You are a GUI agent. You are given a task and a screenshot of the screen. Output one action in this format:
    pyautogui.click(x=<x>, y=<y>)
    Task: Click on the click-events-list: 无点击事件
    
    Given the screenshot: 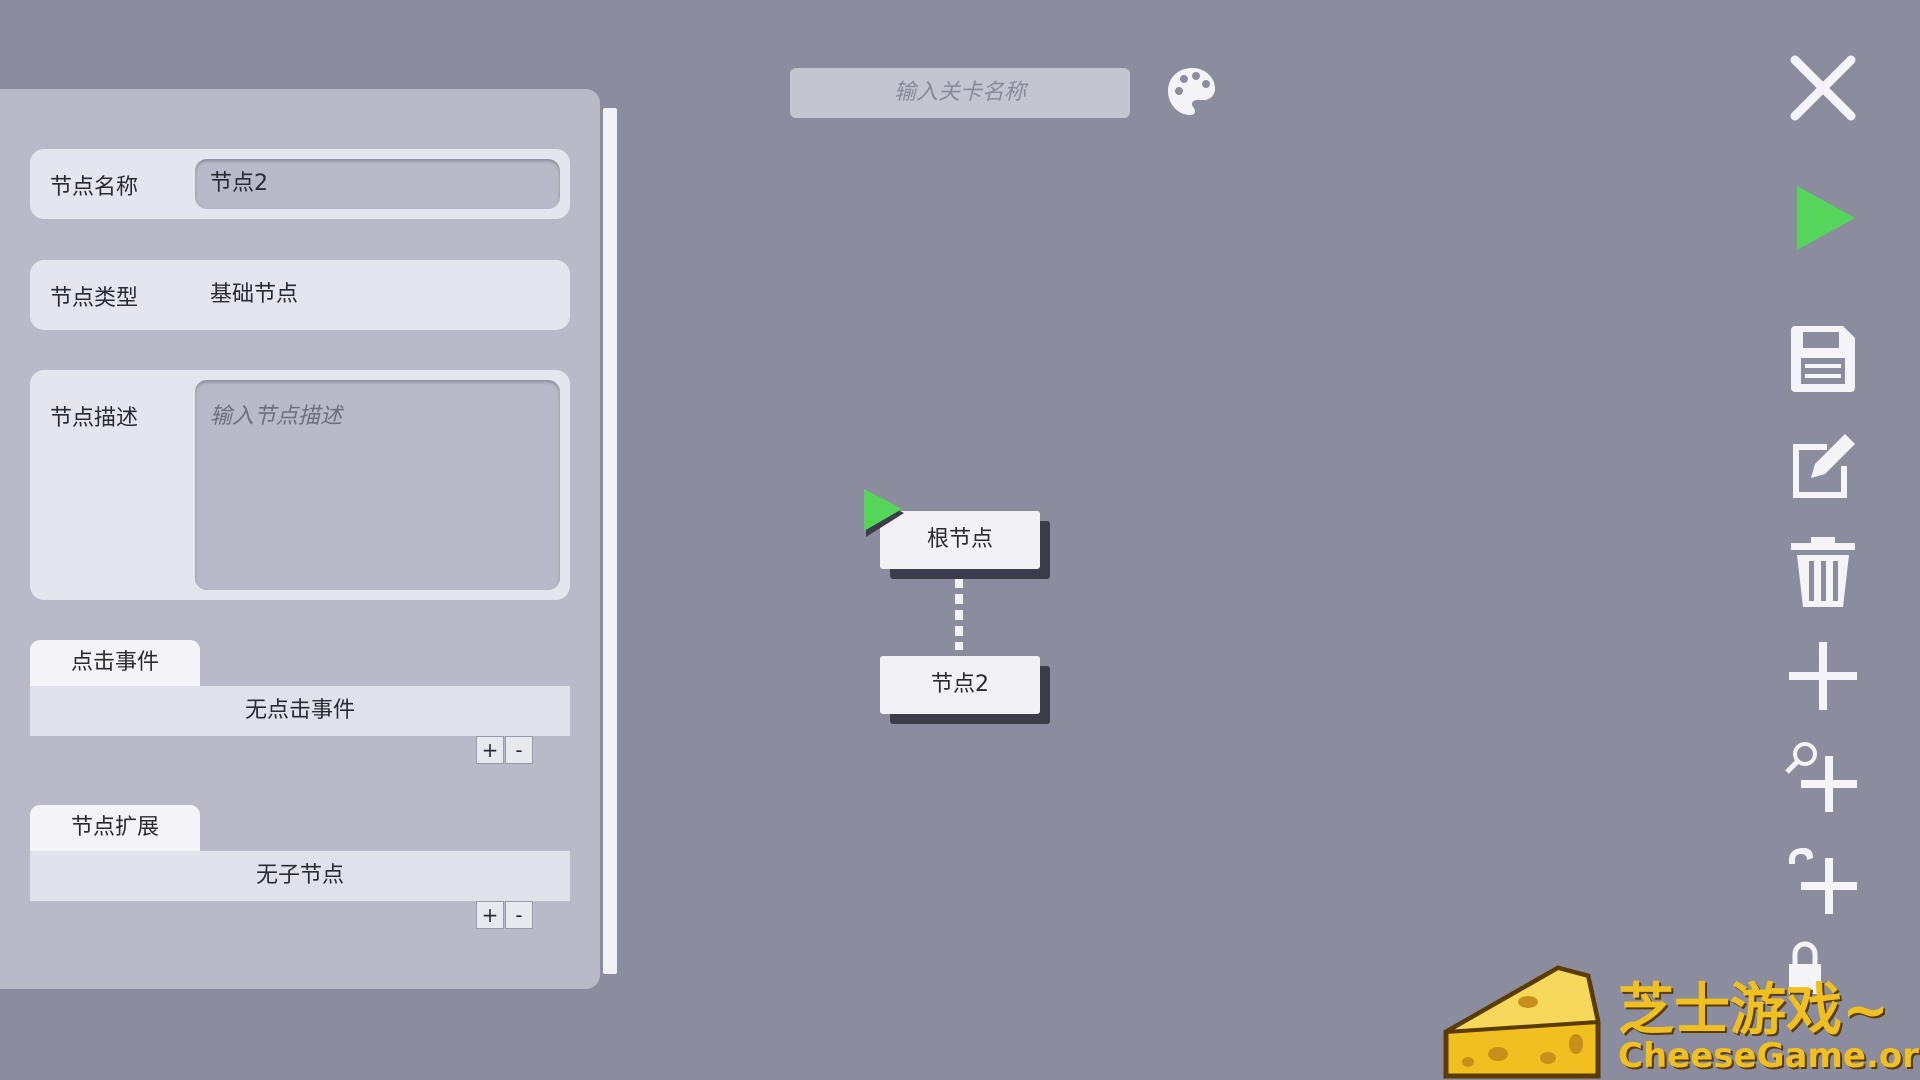 What is the action you would take?
    pyautogui.click(x=300, y=711)
    